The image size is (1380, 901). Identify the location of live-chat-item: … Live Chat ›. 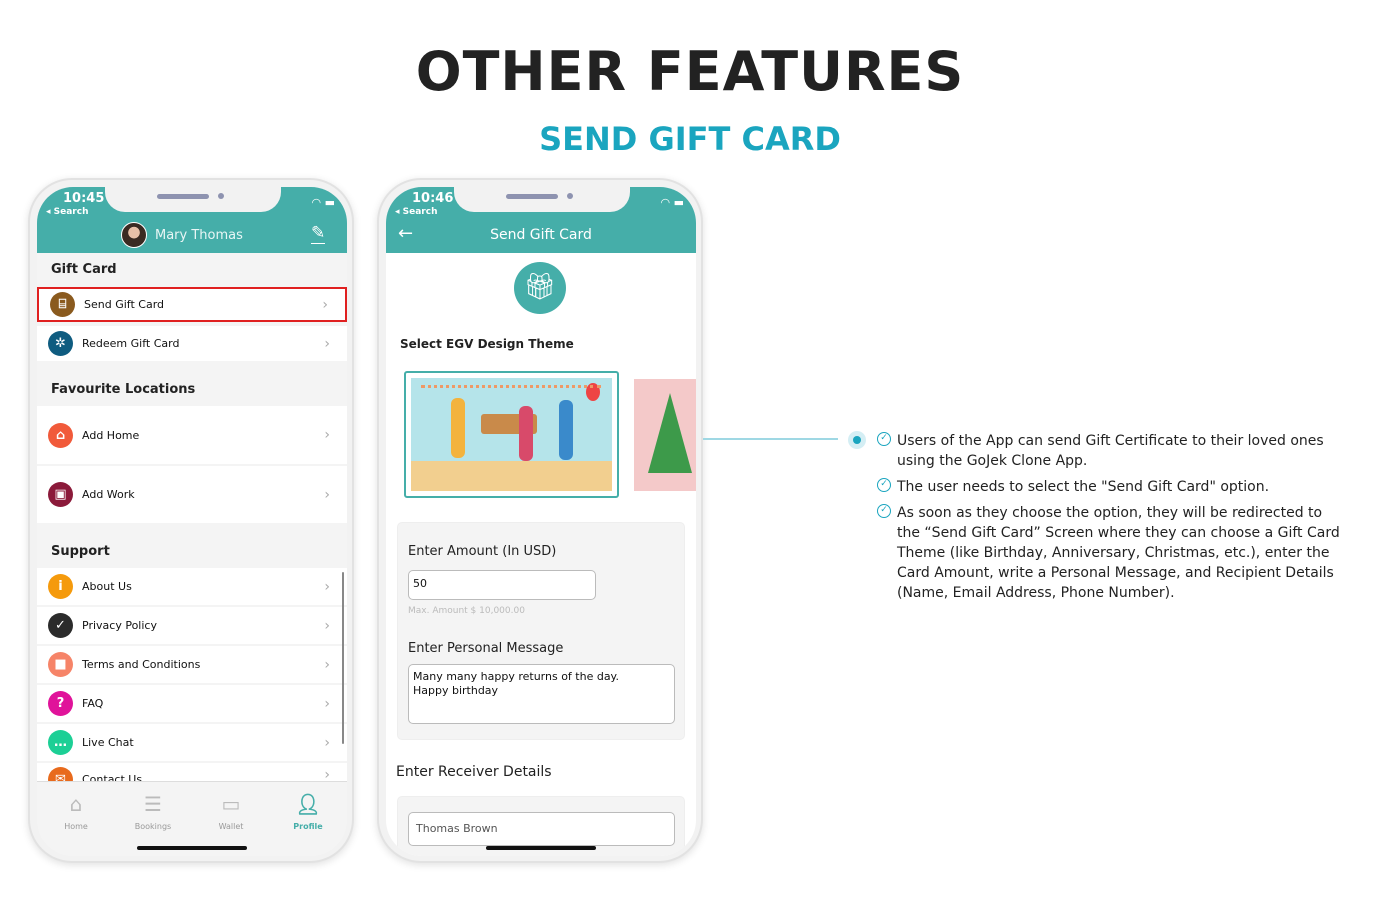
(192, 742).